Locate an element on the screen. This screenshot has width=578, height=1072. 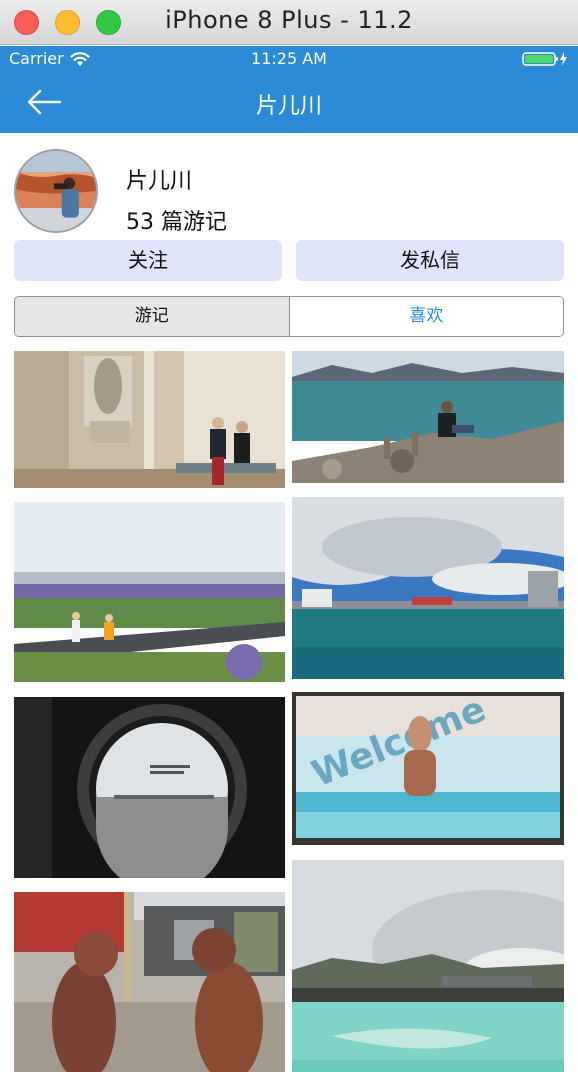
photo-porthole is located at coordinates (149, 787).